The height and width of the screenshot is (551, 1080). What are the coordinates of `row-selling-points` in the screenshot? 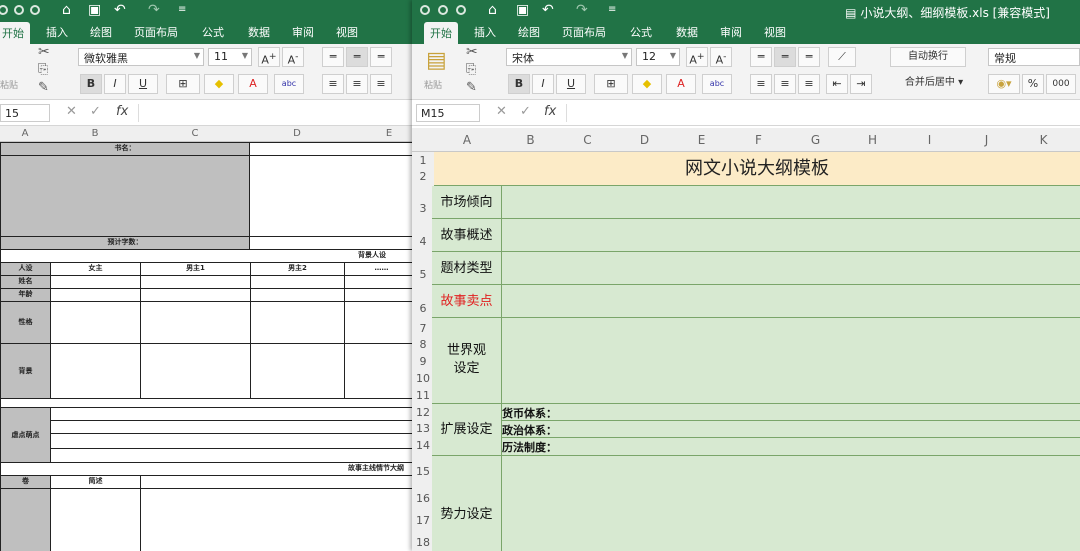 It's located at (756, 301).